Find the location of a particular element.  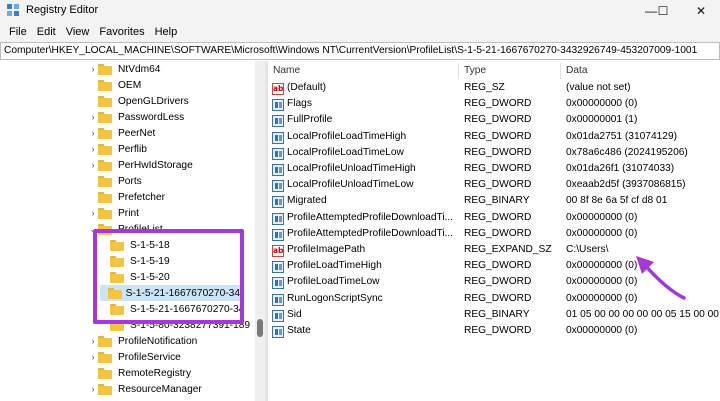

menu-bar: File Edit View Favorites Help is located at coordinates (360, 32).